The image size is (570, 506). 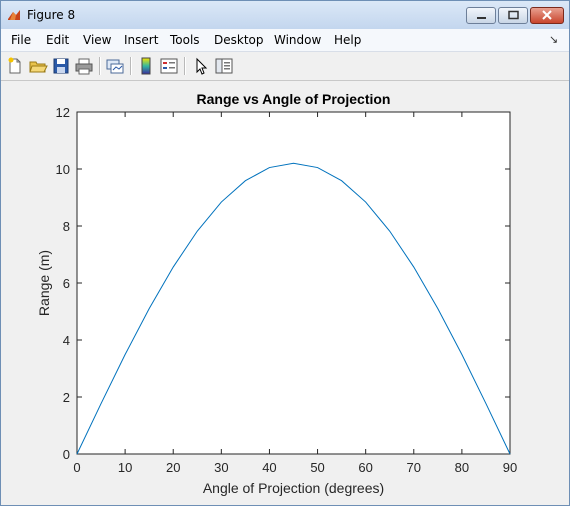 What do you see at coordinates (513, 15) in the screenshot?
I see `maximize-button` at bounding box center [513, 15].